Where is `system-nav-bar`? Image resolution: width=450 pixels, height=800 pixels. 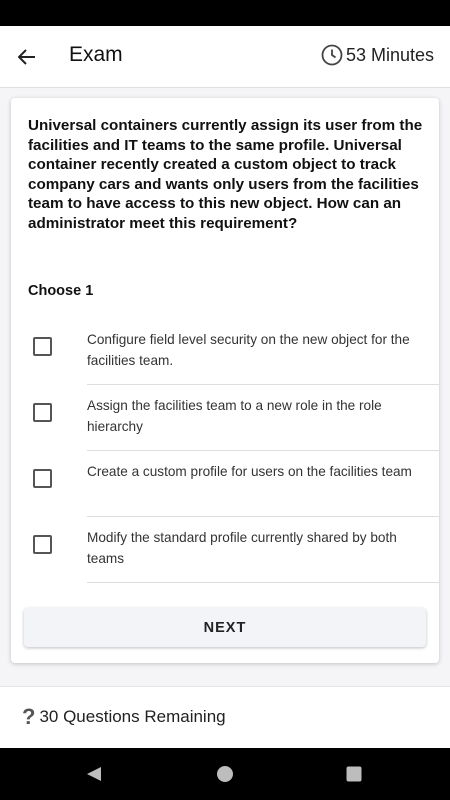 system-nav-bar is located at coordinates (225, 774).